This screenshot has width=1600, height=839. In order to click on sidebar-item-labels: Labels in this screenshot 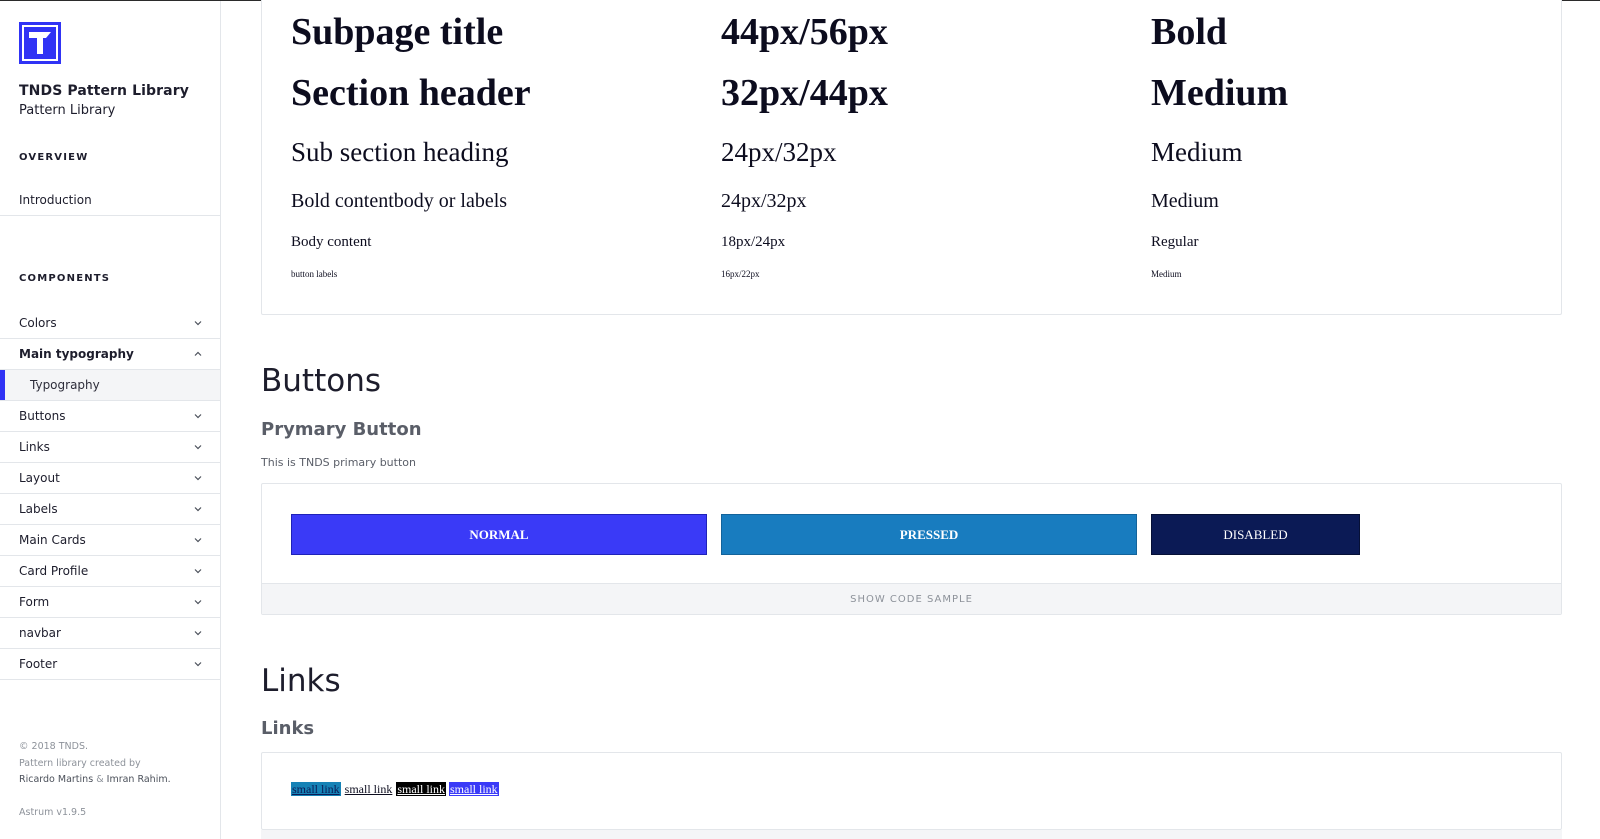, I will do `click(110, 509)`.